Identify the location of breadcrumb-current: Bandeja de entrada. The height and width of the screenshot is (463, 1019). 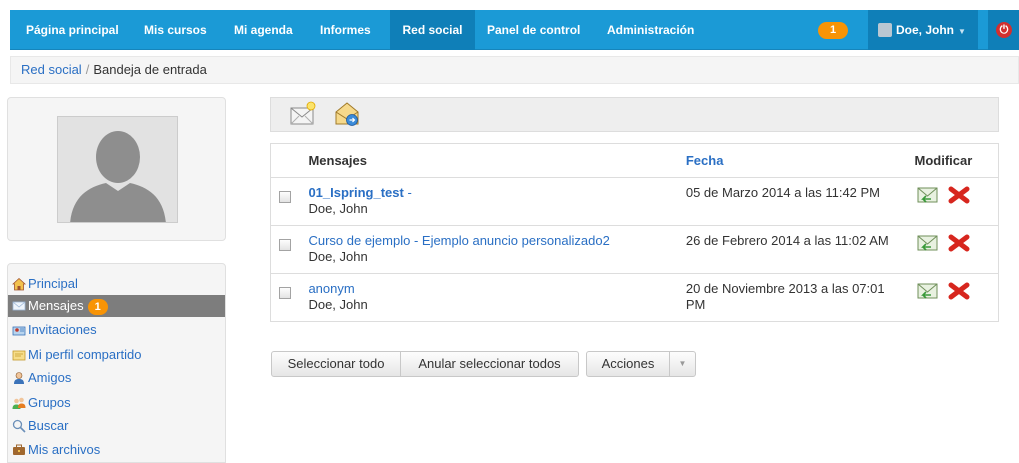
(150, 69).